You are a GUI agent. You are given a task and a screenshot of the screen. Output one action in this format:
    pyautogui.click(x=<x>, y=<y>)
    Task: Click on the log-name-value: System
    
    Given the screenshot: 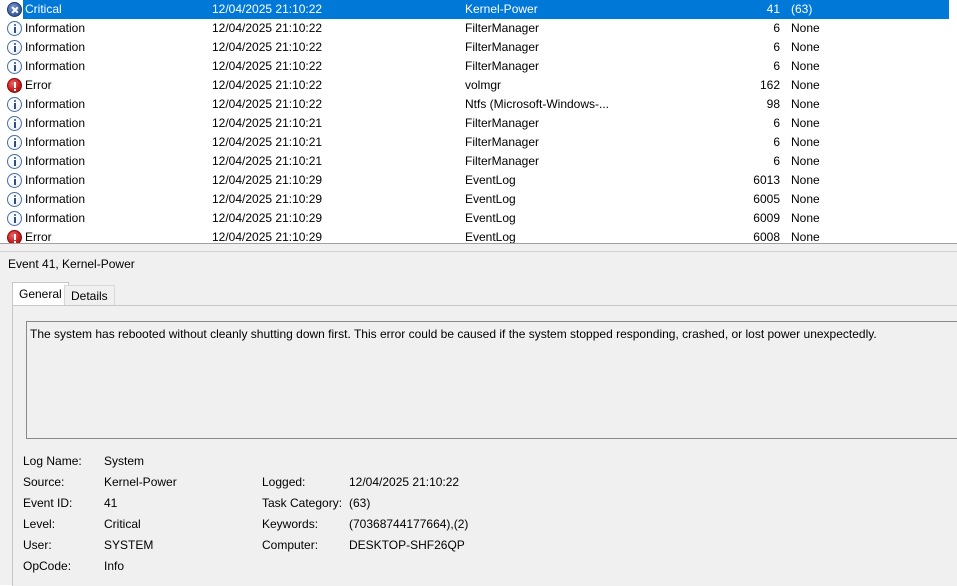 What is the action you would take?
    pyautogui.click(x=124, y=461)
    